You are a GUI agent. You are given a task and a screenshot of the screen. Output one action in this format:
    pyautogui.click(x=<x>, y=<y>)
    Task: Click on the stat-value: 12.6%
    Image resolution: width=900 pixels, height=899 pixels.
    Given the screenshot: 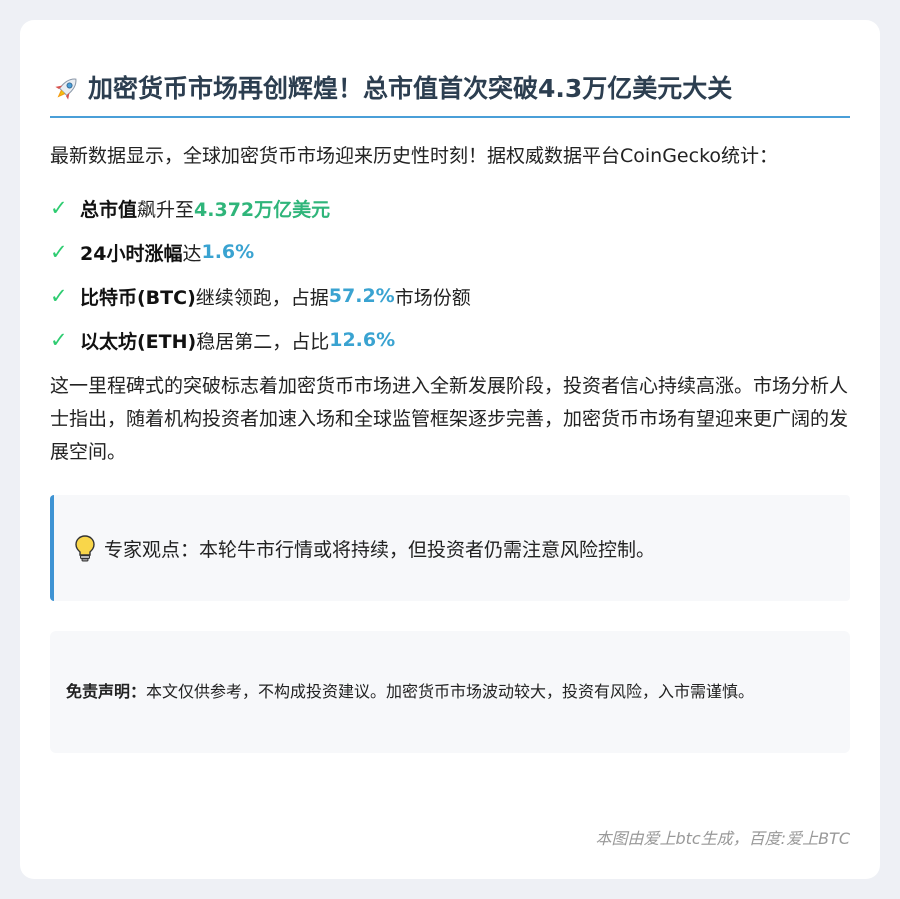 What is the action you would take?
    pyautogui.click(x=362, y=340)
    